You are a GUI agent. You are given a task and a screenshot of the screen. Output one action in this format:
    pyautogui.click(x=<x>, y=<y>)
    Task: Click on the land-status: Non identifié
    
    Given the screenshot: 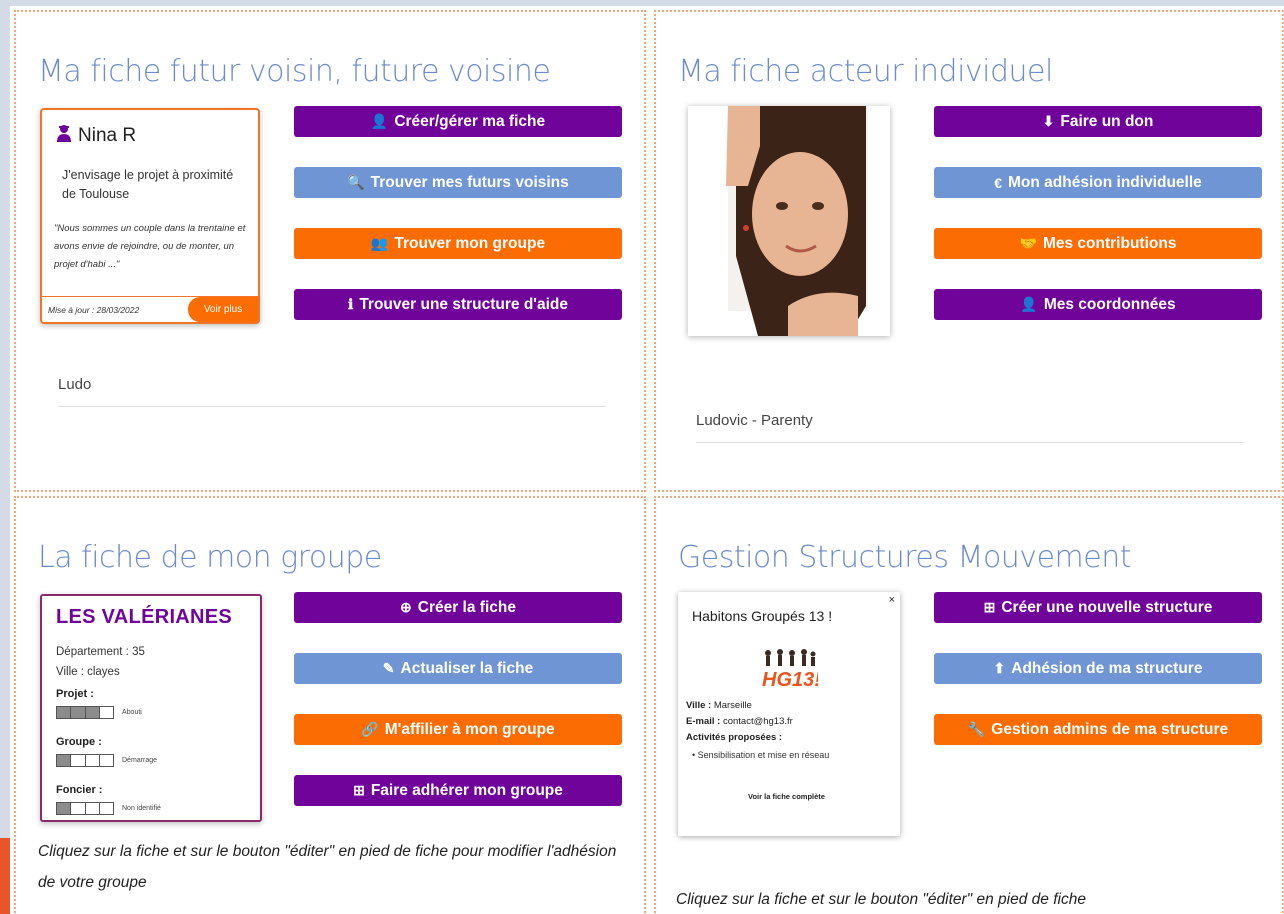 What is the action you would take?
    pyautogui.click(x=141, y=808)
    